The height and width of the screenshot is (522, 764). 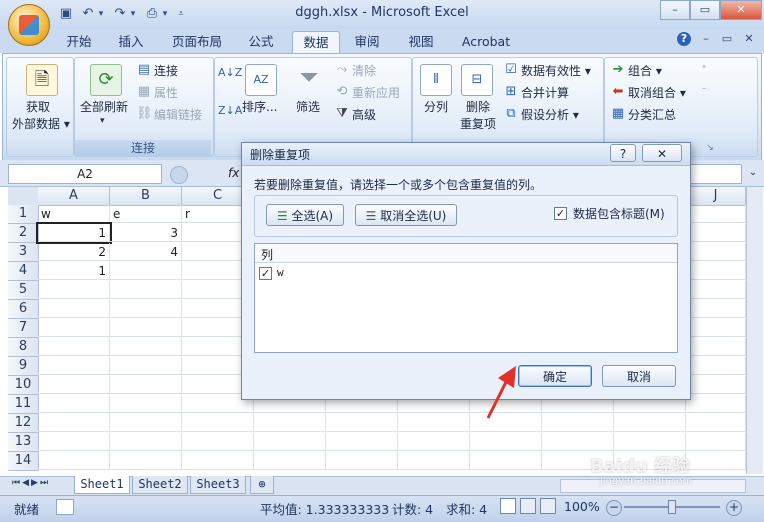 I want to click on what-if-analysis-button: 假设分析 ▾, so click(x=550, y=114).